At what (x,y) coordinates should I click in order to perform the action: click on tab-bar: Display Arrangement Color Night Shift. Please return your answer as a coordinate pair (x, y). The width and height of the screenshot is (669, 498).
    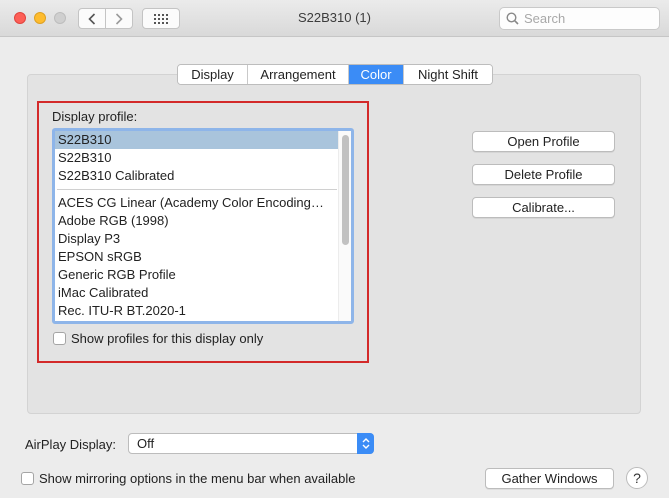
    Looking at the image, I should click on (335, 74).